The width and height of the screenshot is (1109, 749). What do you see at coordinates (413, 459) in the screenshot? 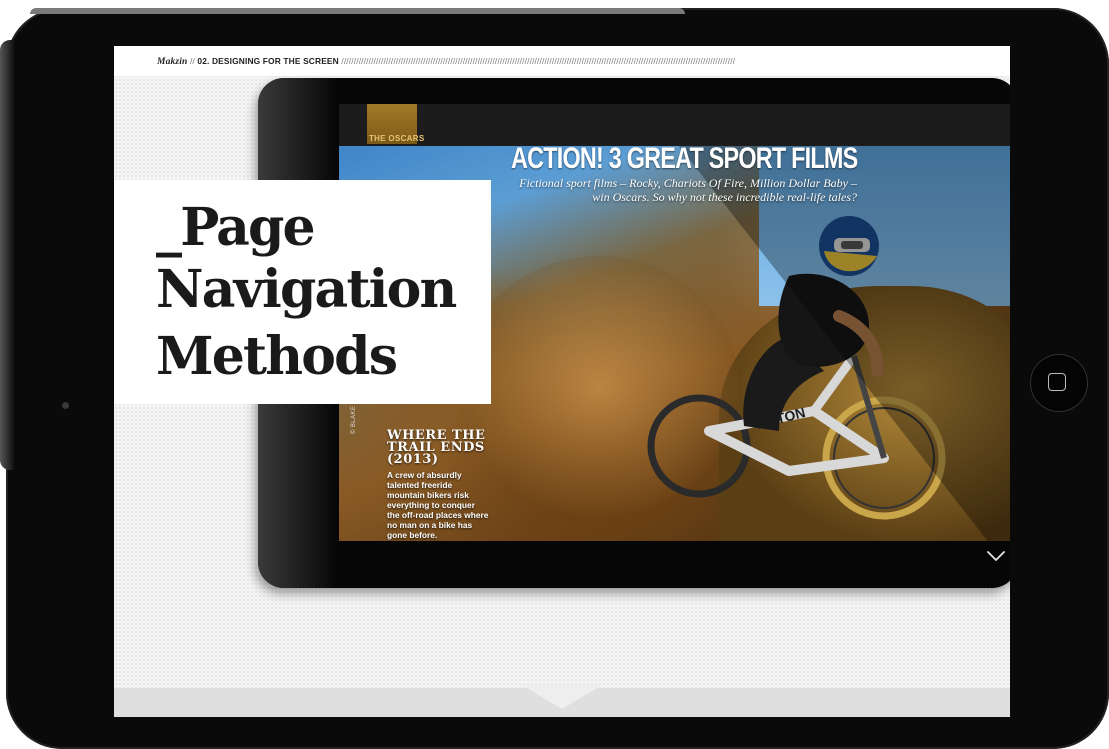
I see `sidebar-title-line: (2013)` at bounding box center [413, 459].